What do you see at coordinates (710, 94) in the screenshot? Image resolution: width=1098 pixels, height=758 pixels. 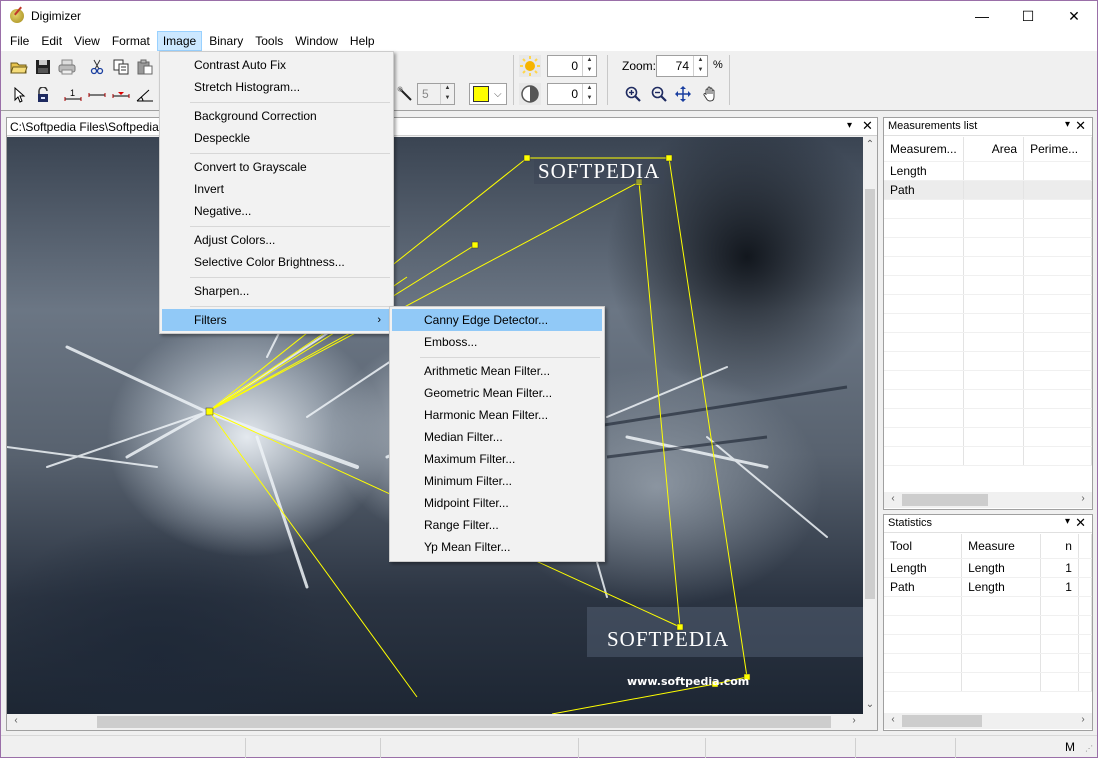 I see `hand-tool-icon` at bounding box center [710, 94].